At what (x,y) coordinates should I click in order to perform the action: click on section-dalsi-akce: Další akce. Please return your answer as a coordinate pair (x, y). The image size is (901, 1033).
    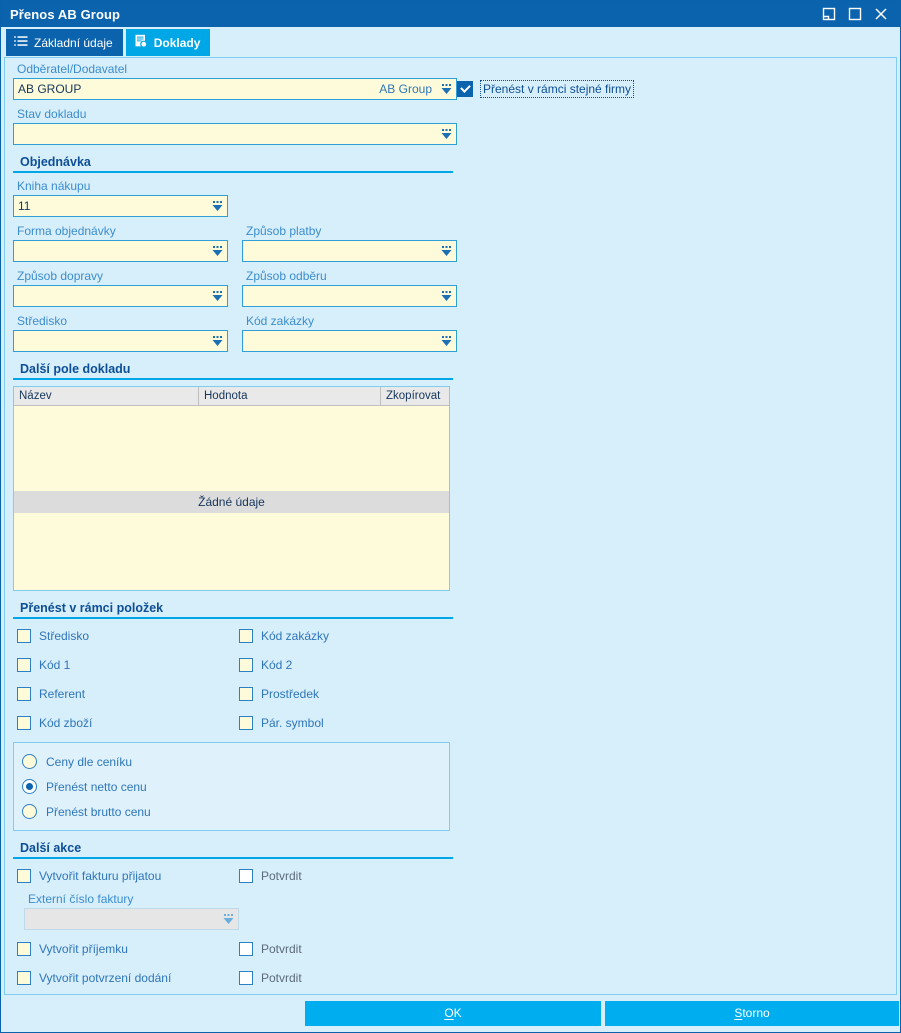
    Looking at the image, I should click on (233, 850).